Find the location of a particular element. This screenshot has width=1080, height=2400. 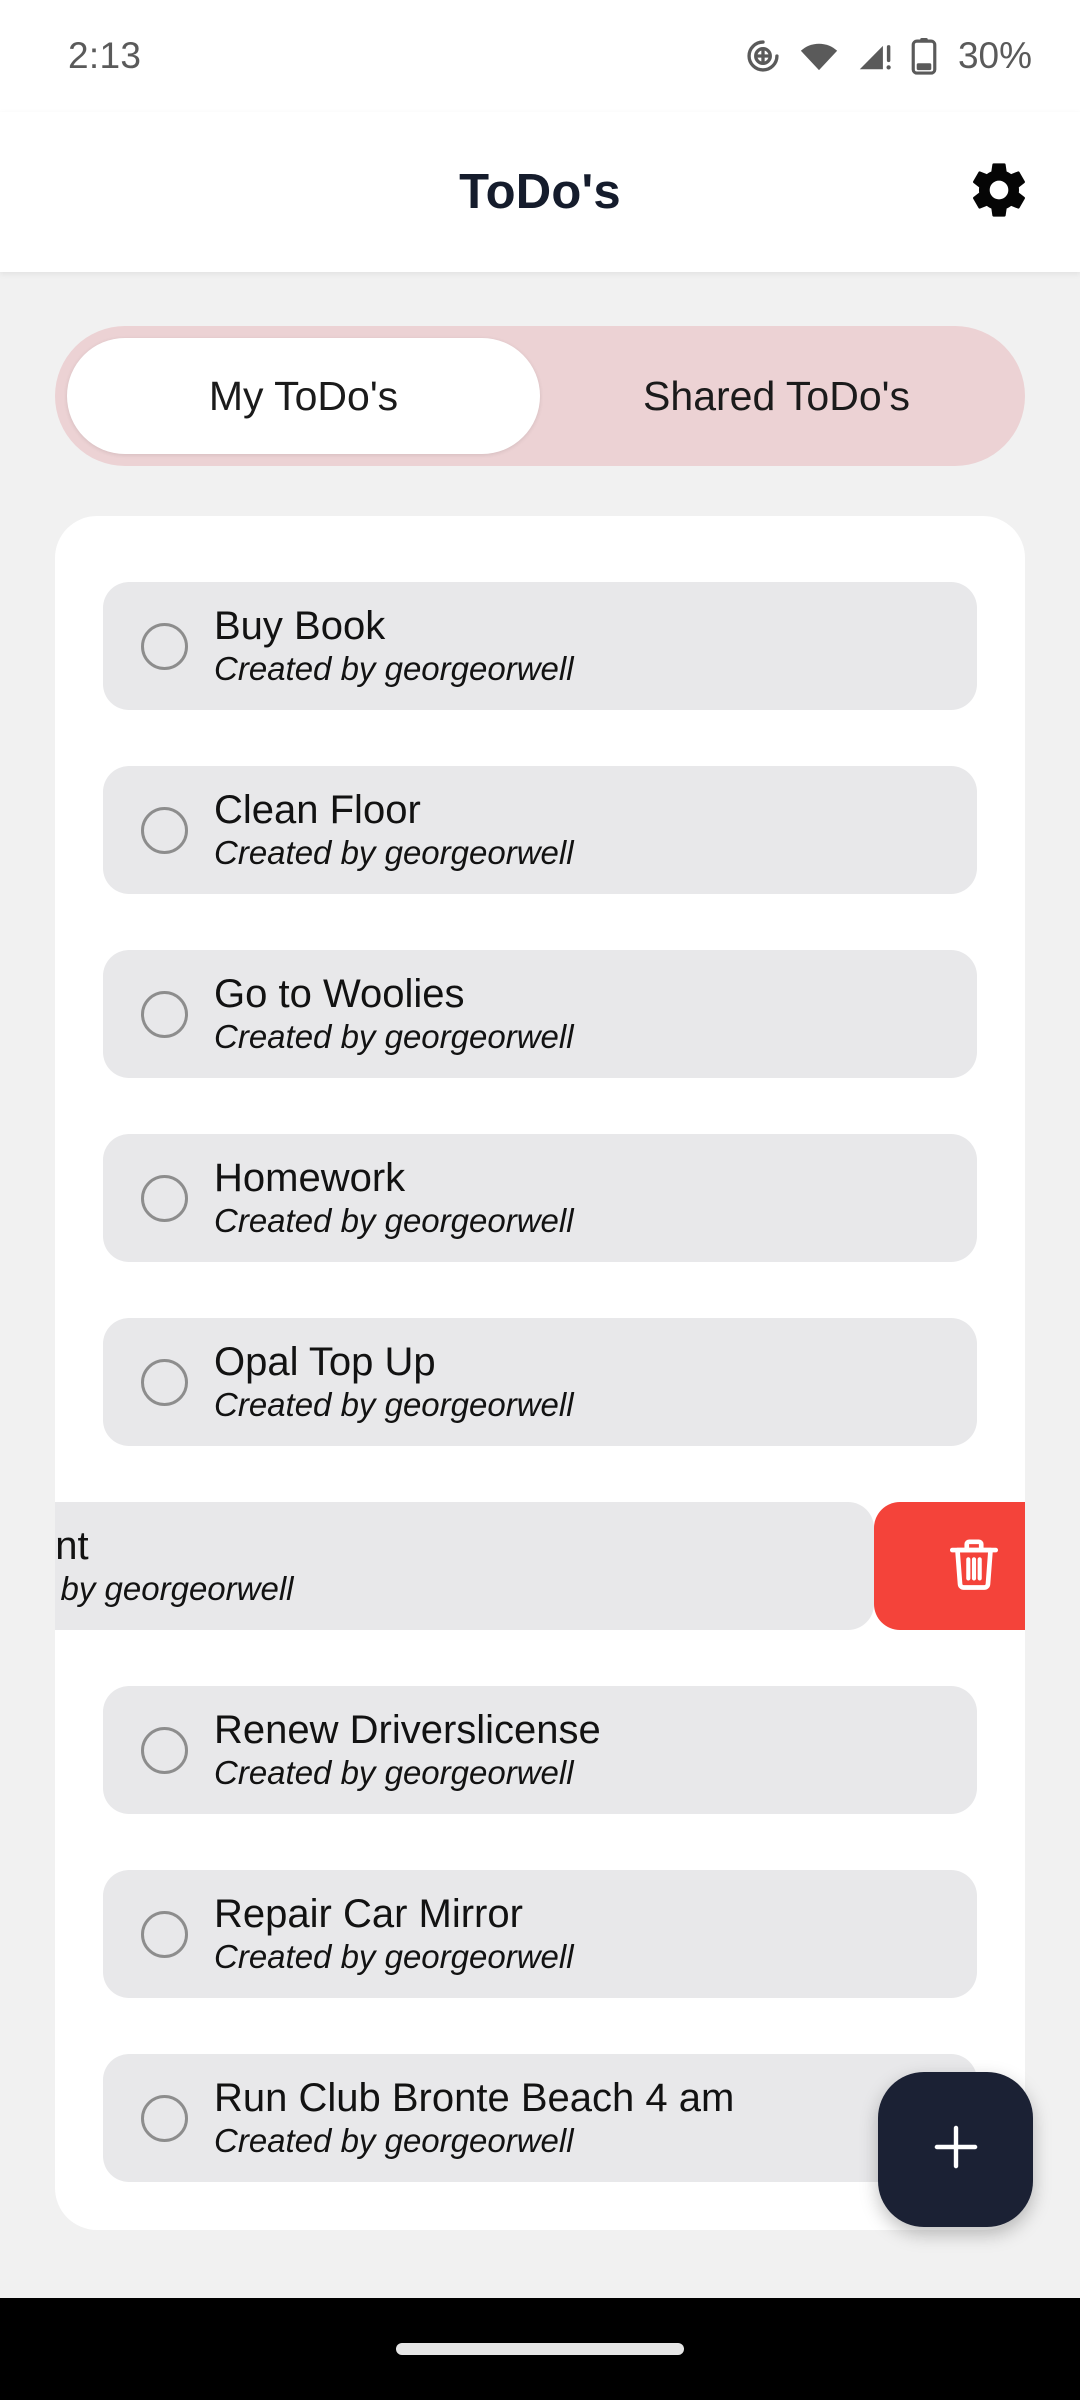

list-item: Opal Top Up Created by georgeorwell is located at coordinates (540, 1382).